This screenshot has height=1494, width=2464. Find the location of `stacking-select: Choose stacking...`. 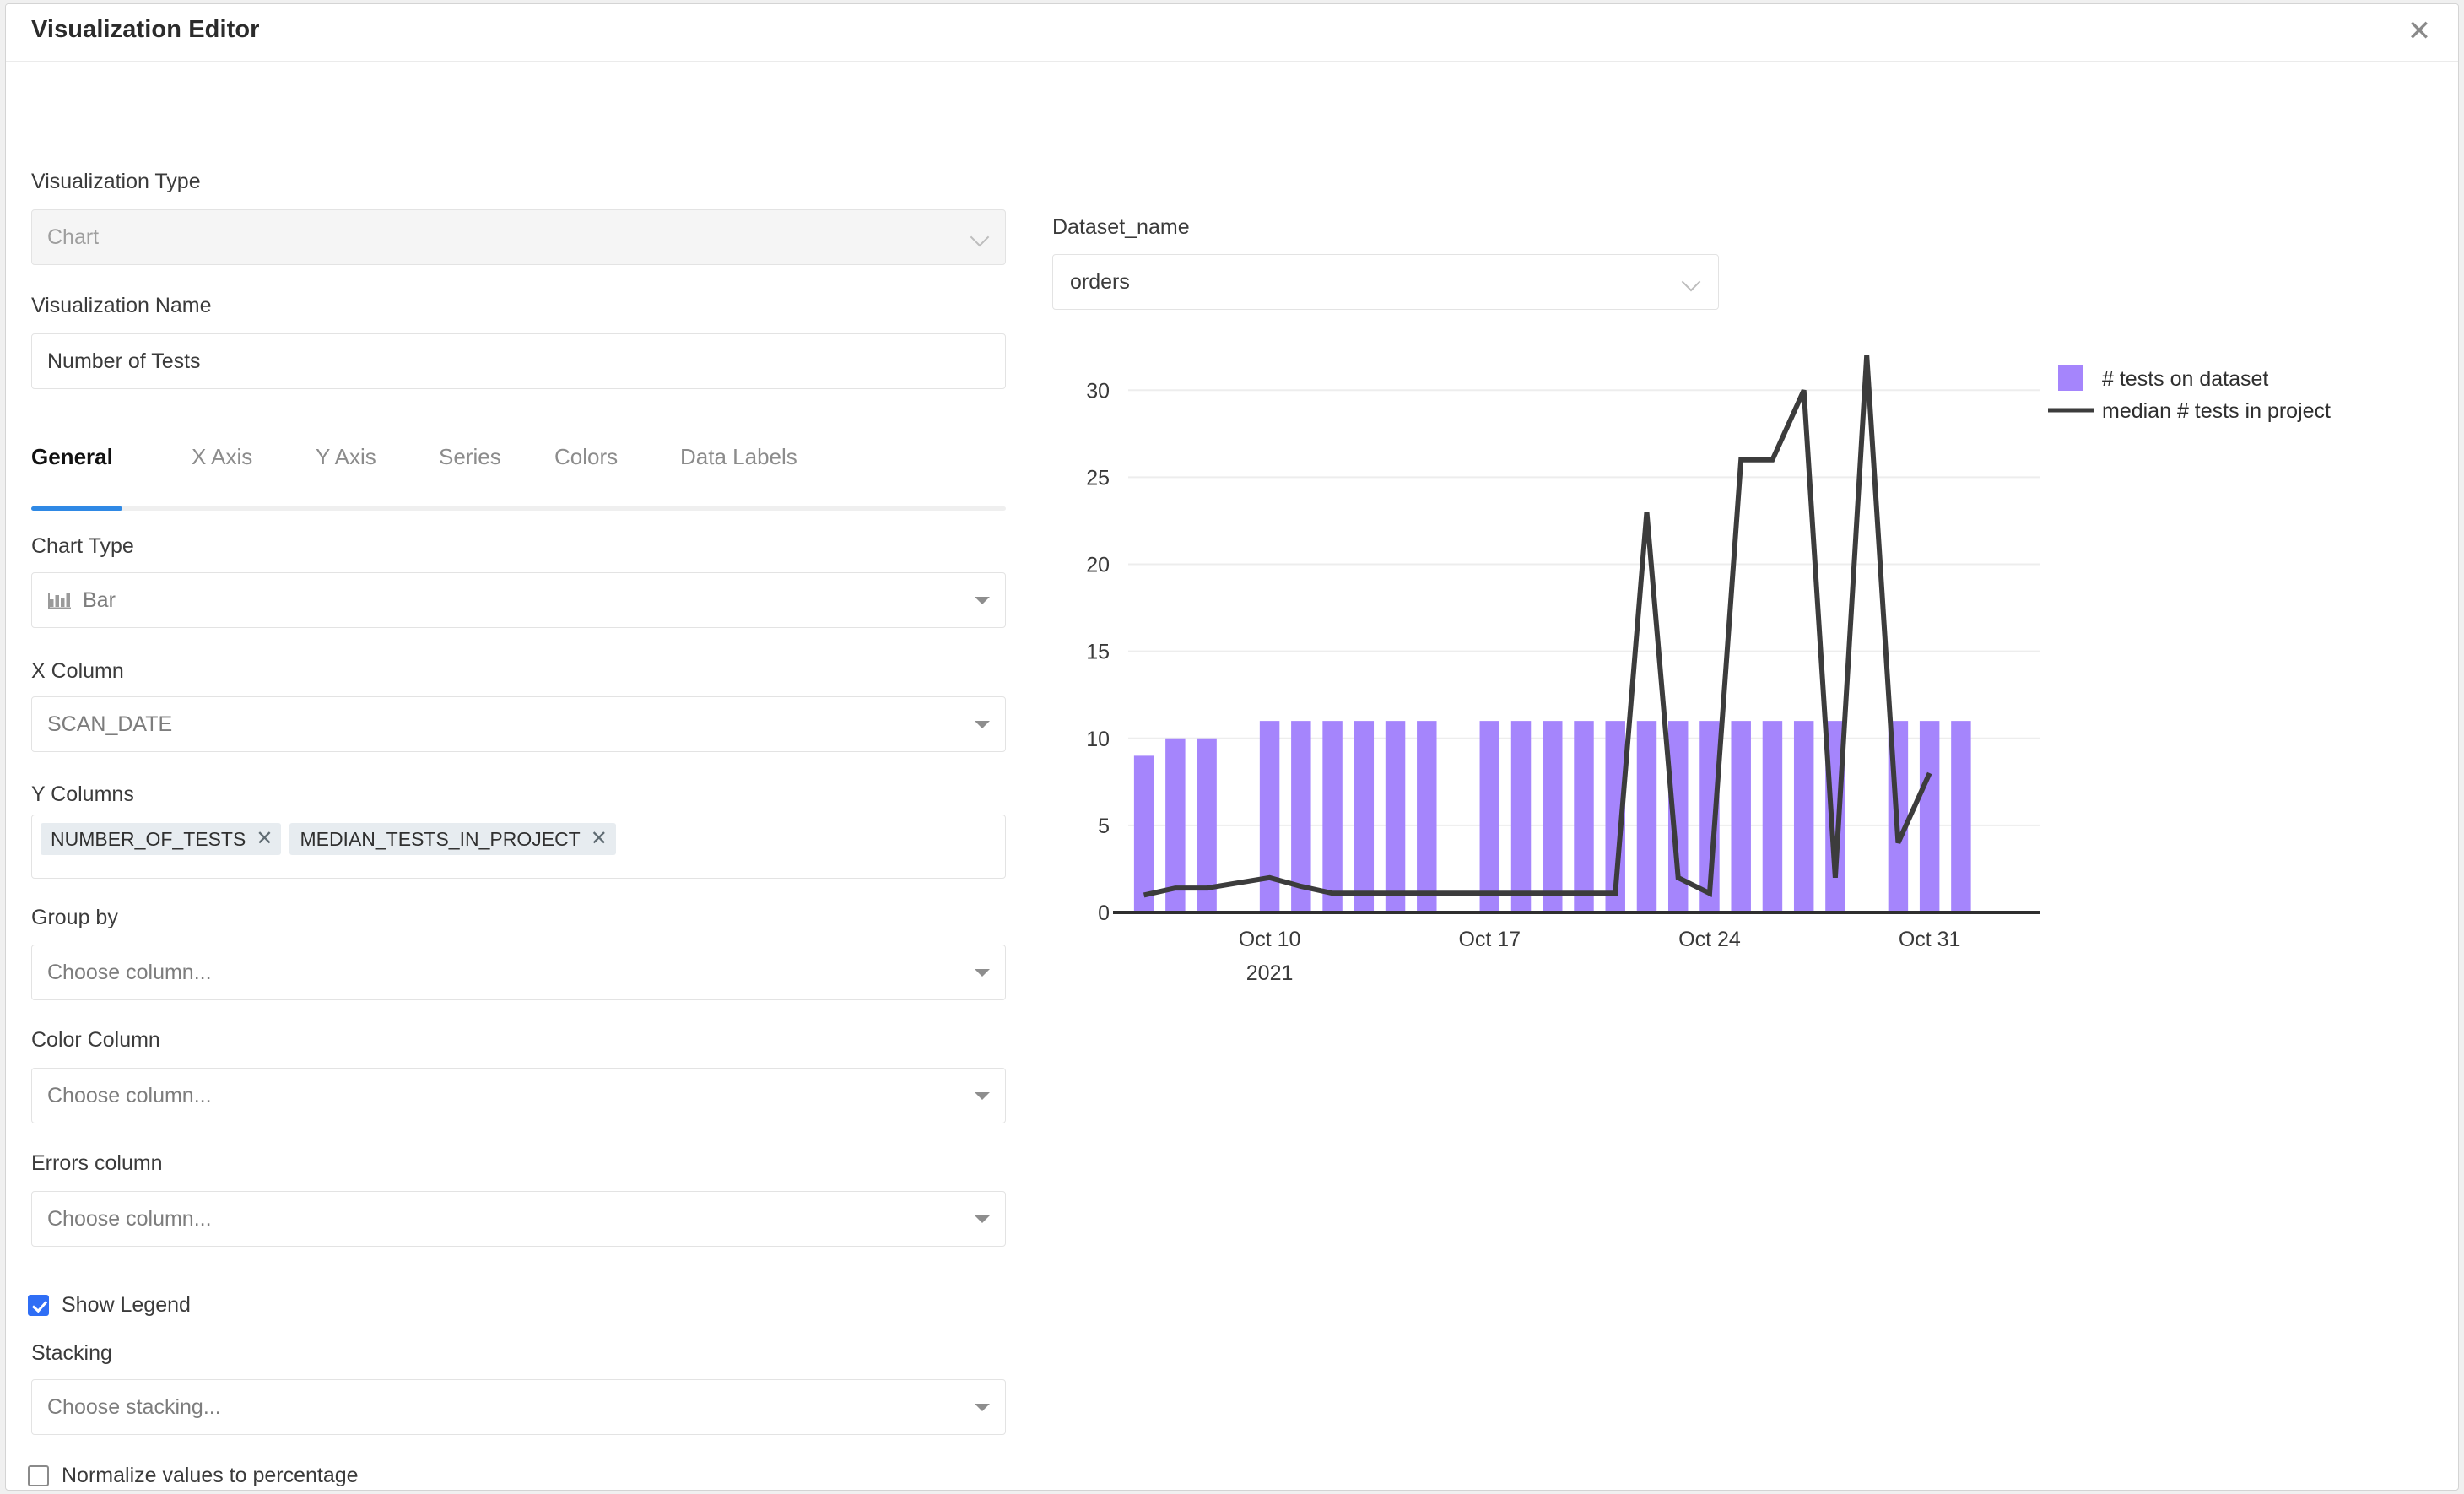

stacking-select: Choose stacking... is located at coordinates (518, 1407).